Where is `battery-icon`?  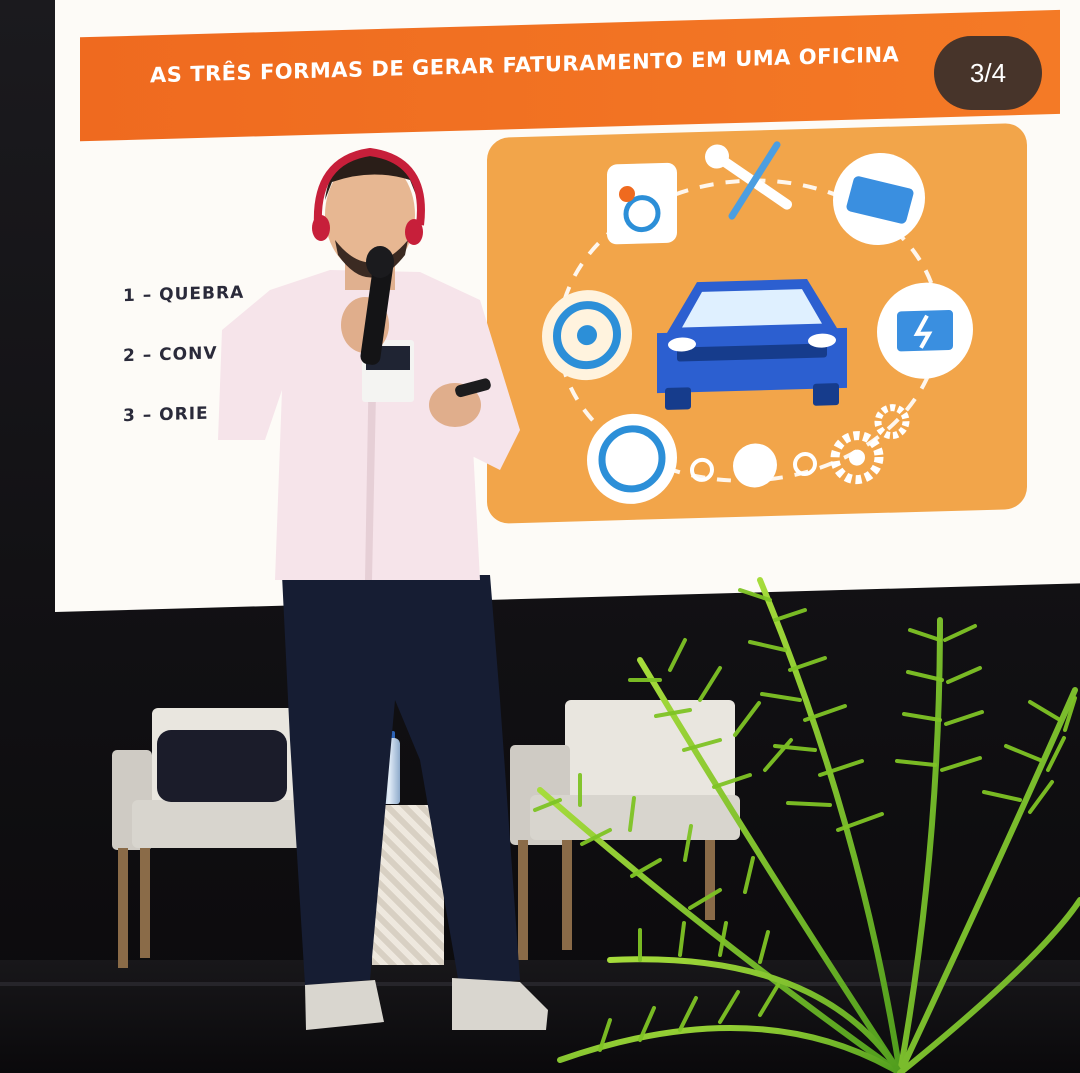 battery-icon is located at coordinates (925, 330).